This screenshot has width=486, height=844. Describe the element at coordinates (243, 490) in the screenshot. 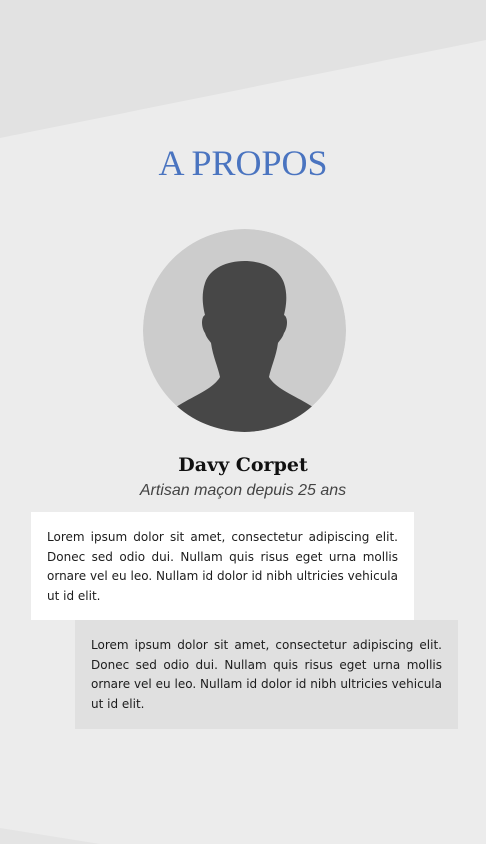

I see `person-role: Artisan maçon depuis 25 ans` at that location.